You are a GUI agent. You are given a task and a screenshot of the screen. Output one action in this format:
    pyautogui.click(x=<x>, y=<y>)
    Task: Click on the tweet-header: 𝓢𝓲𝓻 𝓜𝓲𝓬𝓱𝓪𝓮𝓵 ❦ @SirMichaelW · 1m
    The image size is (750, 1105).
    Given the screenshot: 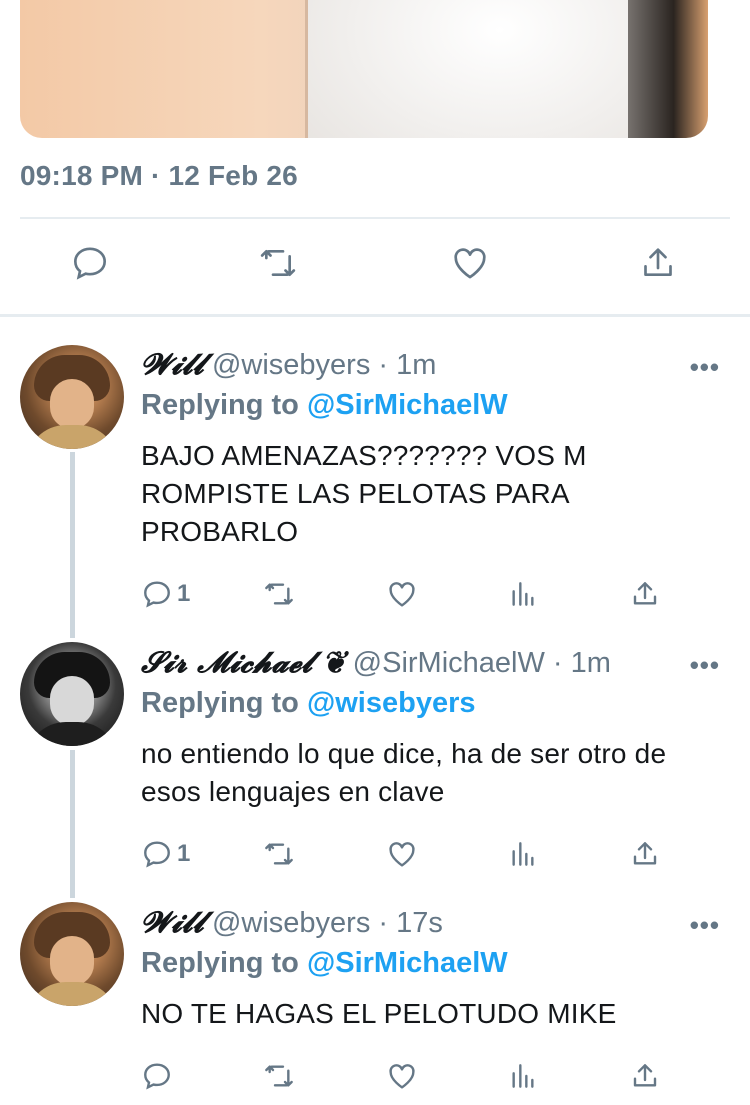 What is the action you would take?
    pyautogui.click(x=376, y=662)
    